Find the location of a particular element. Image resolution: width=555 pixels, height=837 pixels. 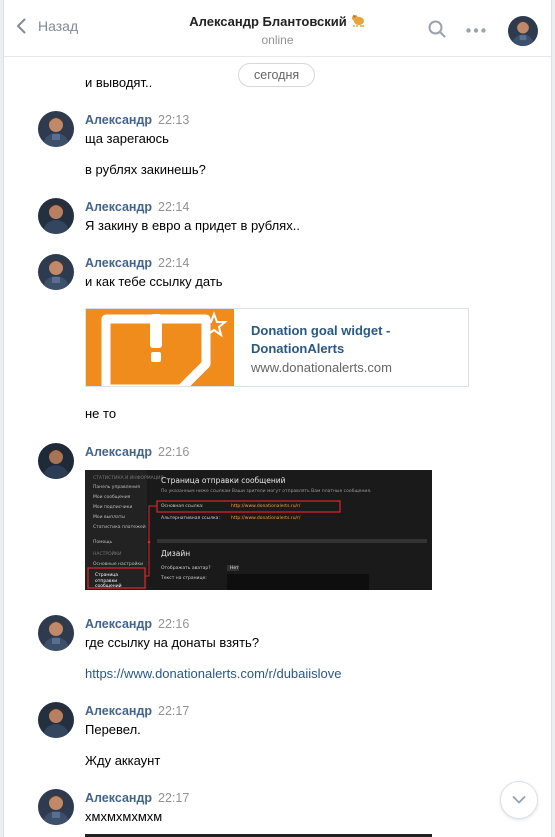

highlight-marks is located at coordinates (257, 545).